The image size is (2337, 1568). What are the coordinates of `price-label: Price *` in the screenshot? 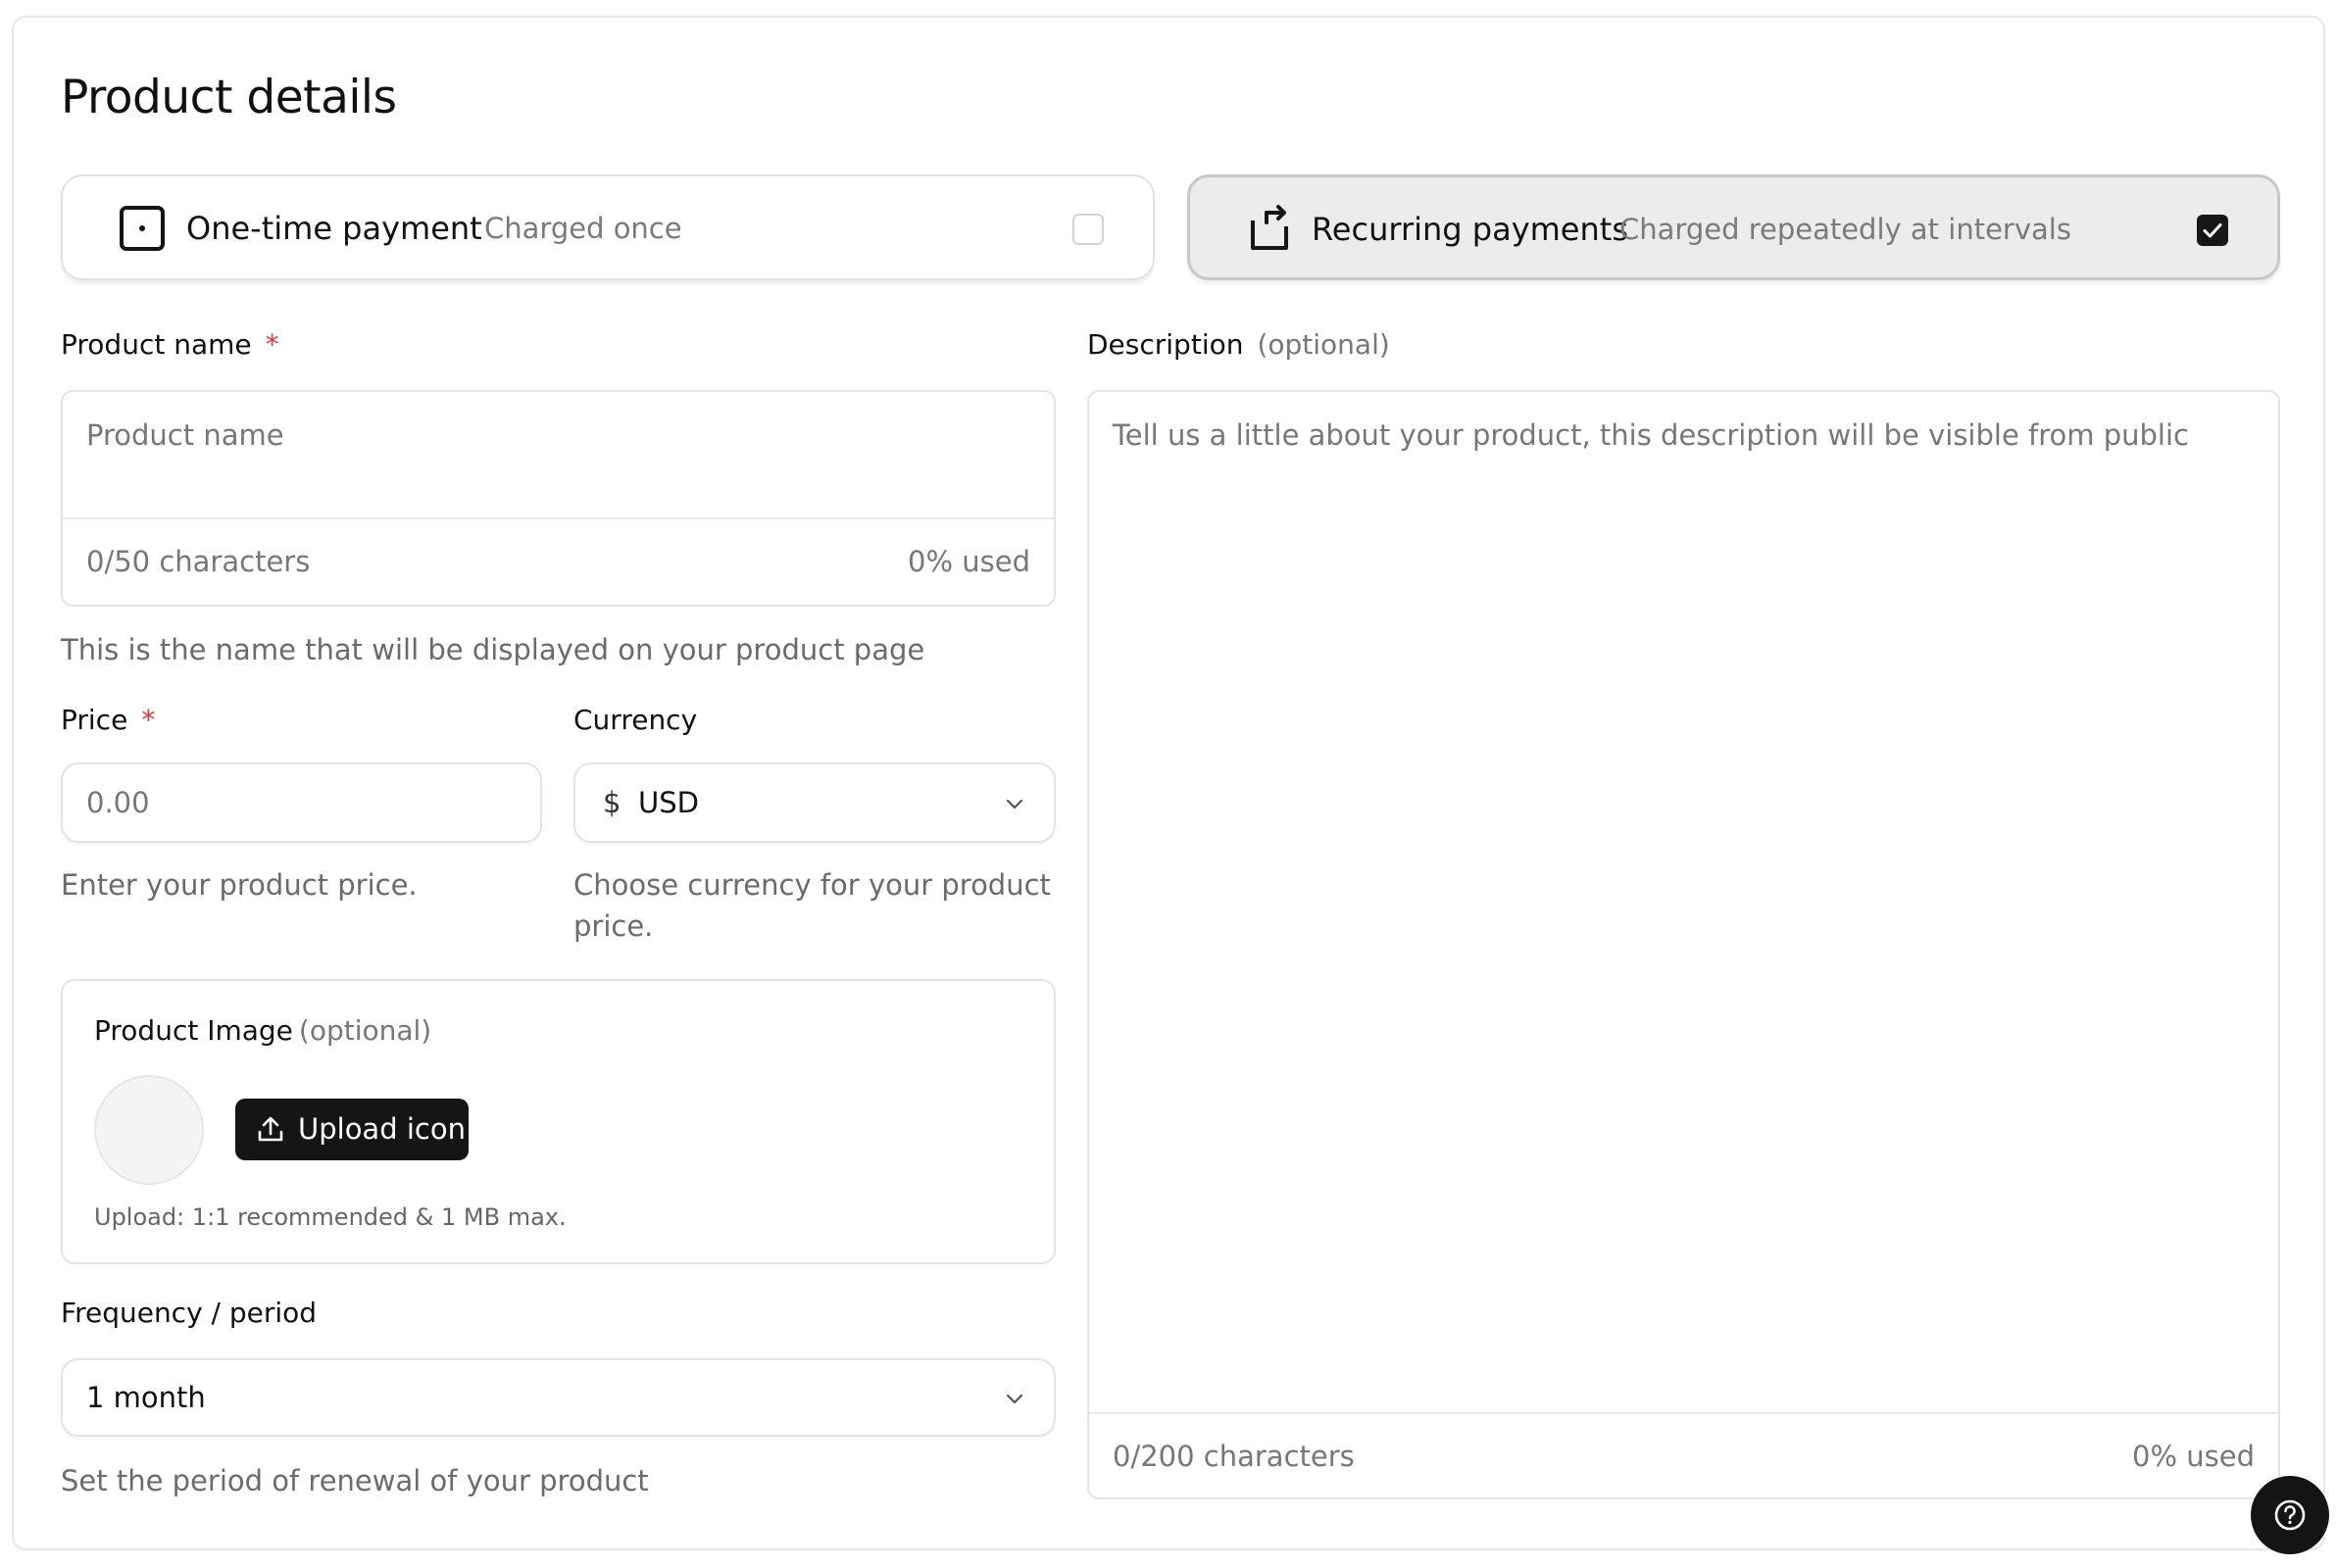 It's located at (108, 720).